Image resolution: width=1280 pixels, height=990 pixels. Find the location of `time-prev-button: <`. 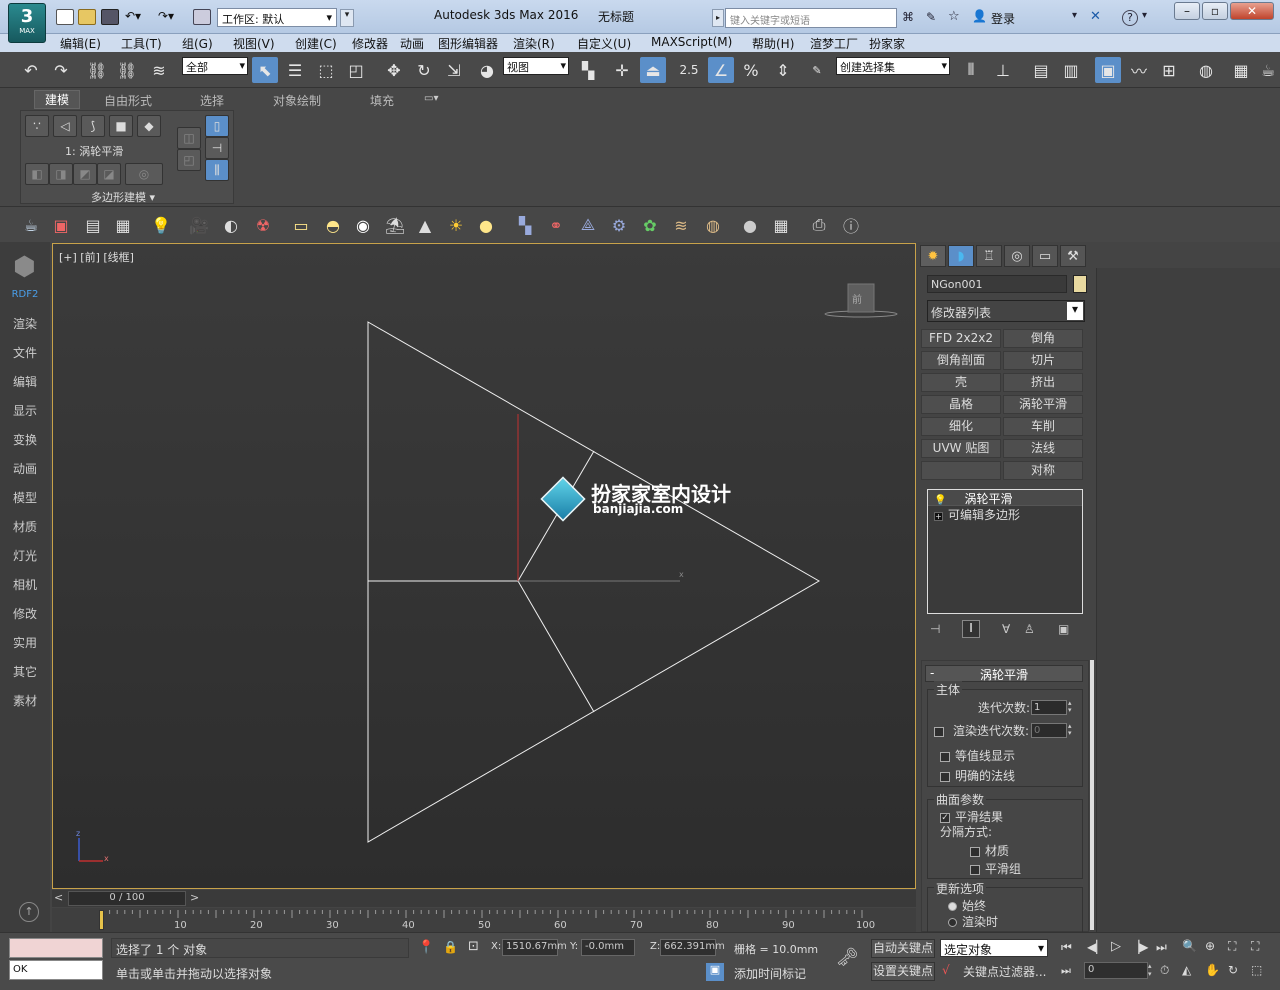

time-prev-button: < is located at coordinates (60, 897).